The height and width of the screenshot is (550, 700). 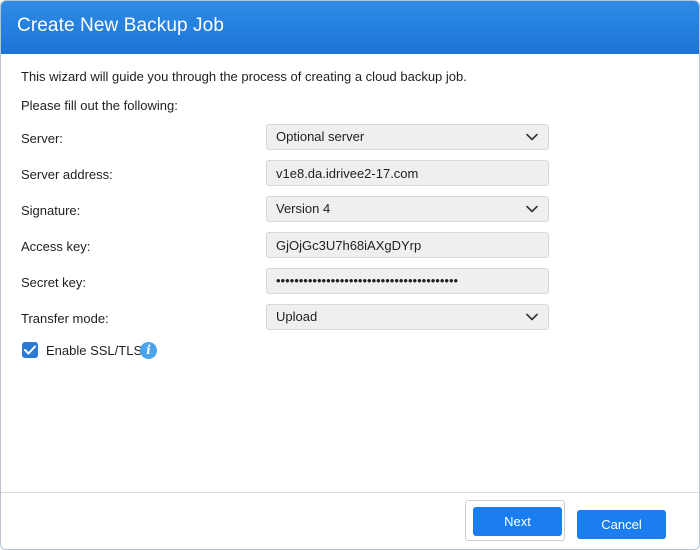 I want to click on server-address-label: Server address:, so click(x=67, y=174).